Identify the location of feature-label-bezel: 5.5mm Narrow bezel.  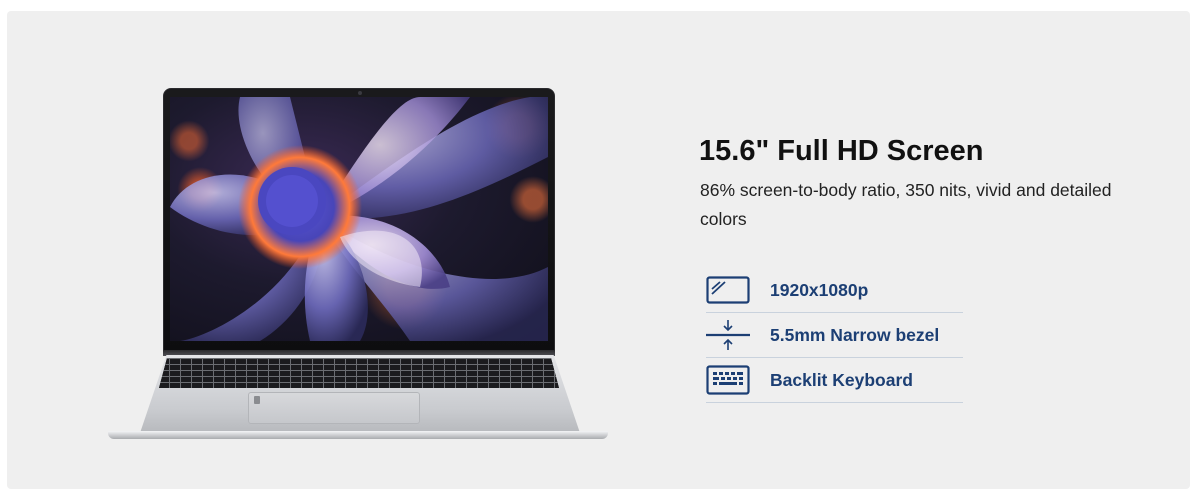
(855, 334).